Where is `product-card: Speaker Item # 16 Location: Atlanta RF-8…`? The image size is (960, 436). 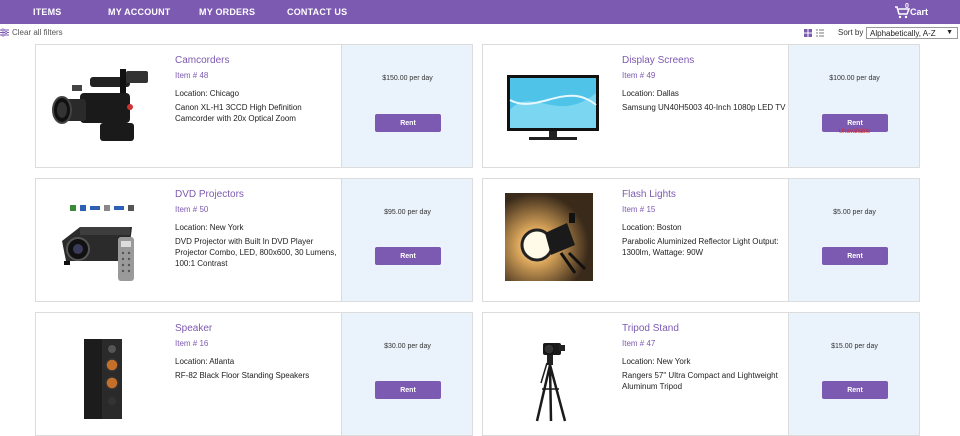
product-card: Speaker Item # 16 Location: Atlanta RF-8… is located at coordinates (254, 374).